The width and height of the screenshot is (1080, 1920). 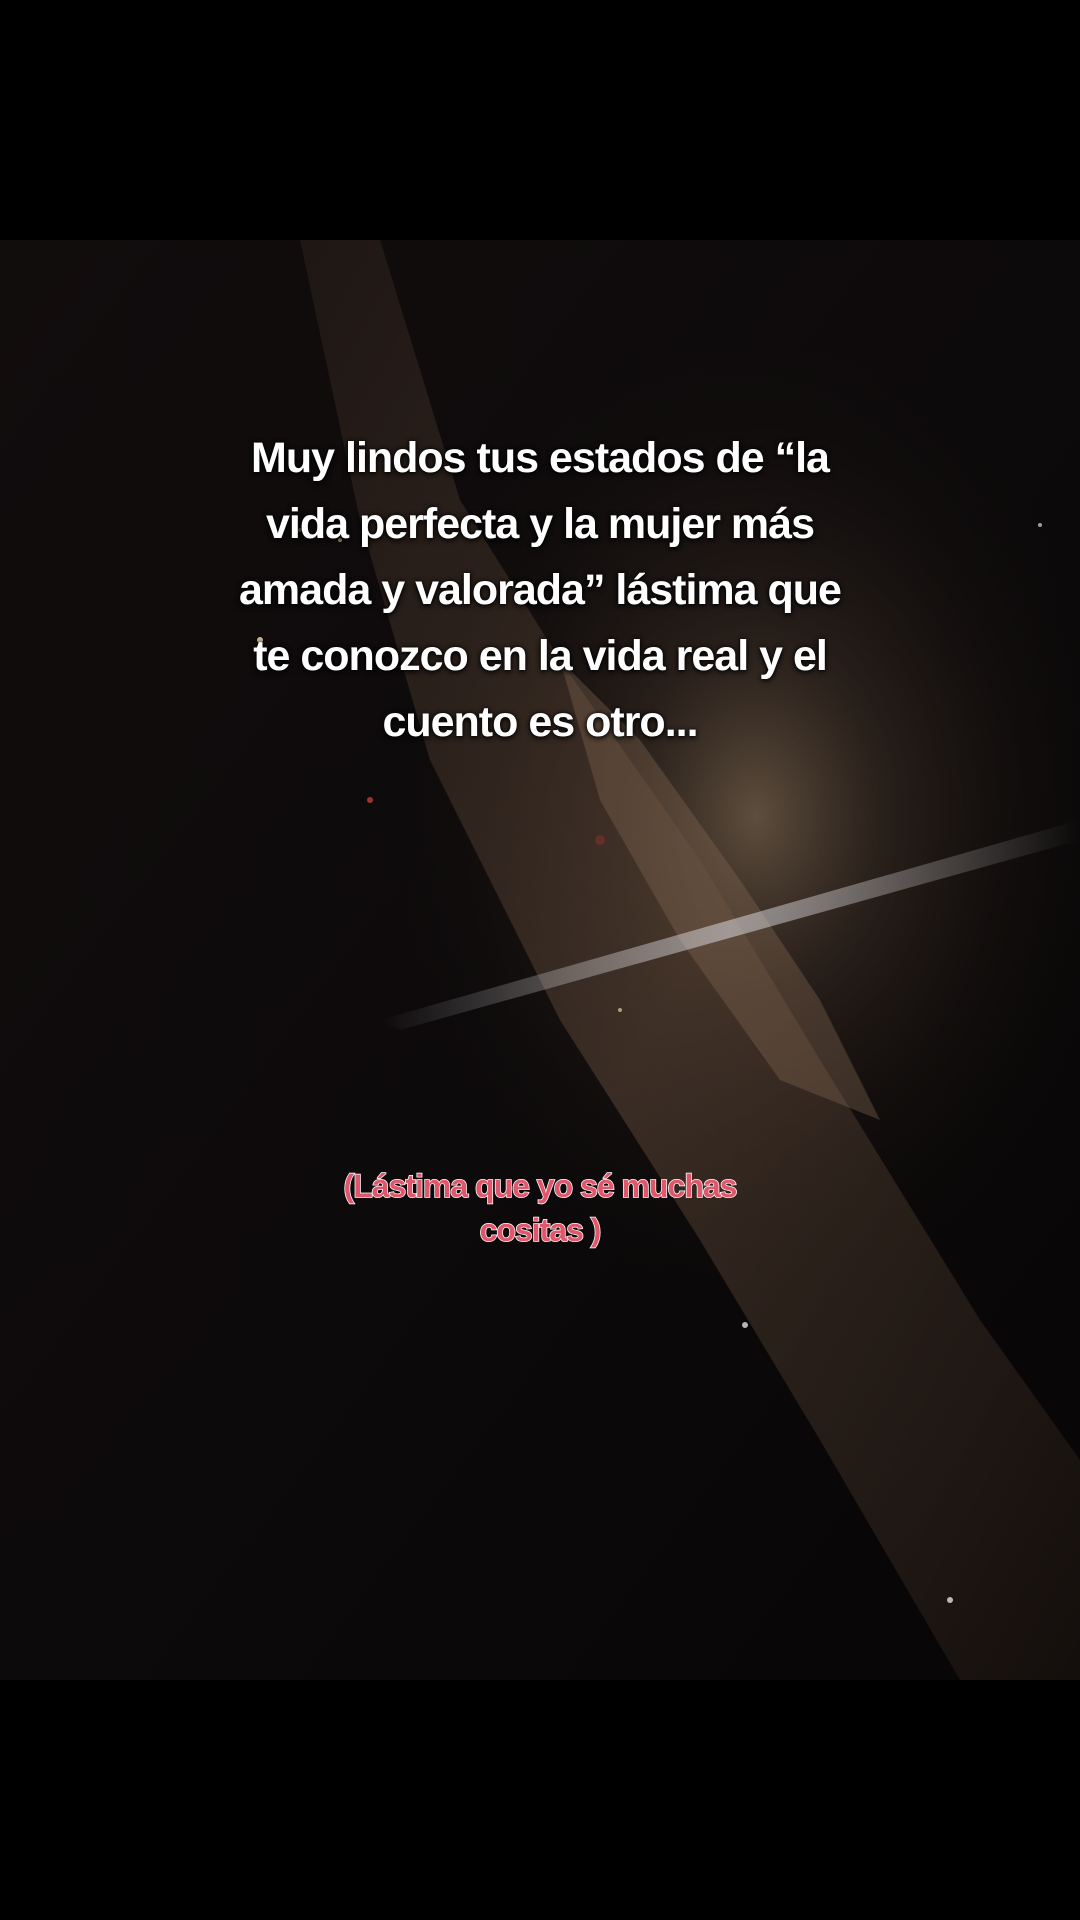 What do you see at coordinates (540, 1800) in the screenshot?
I see `letterbox-bottom` at bounding box center [540, 1800].